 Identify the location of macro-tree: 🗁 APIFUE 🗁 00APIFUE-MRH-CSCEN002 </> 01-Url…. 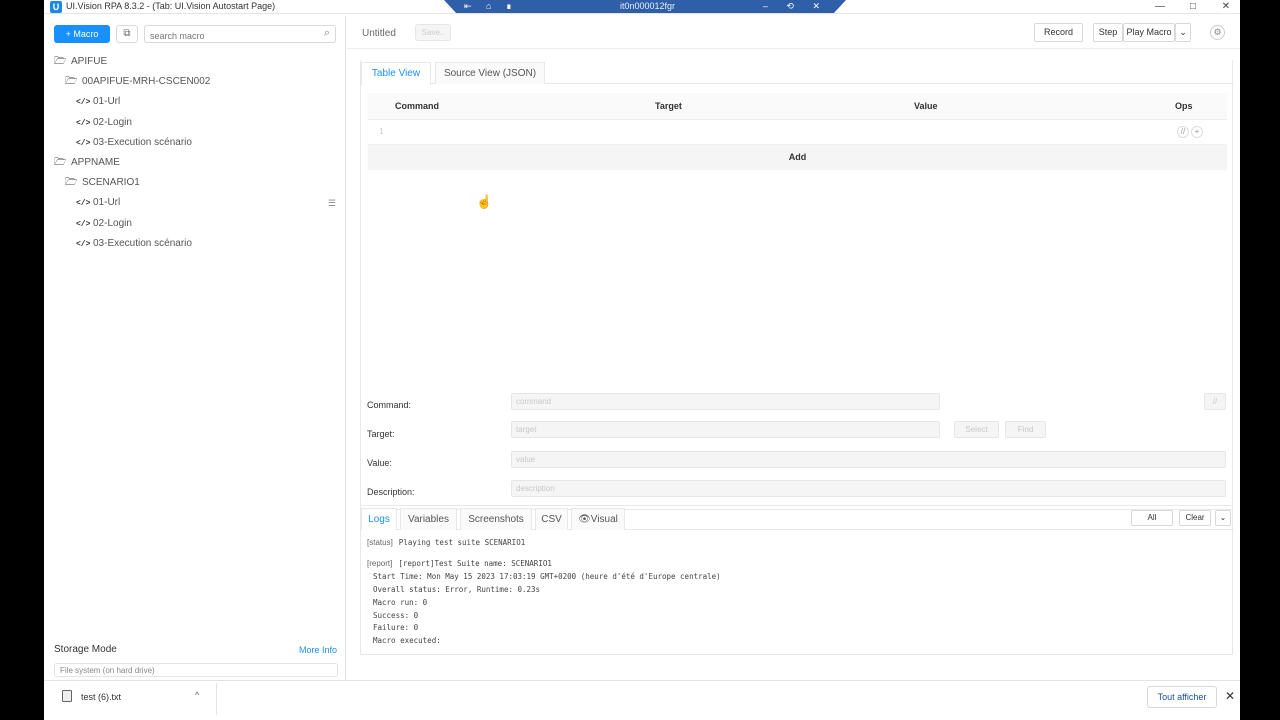
(195, 153).